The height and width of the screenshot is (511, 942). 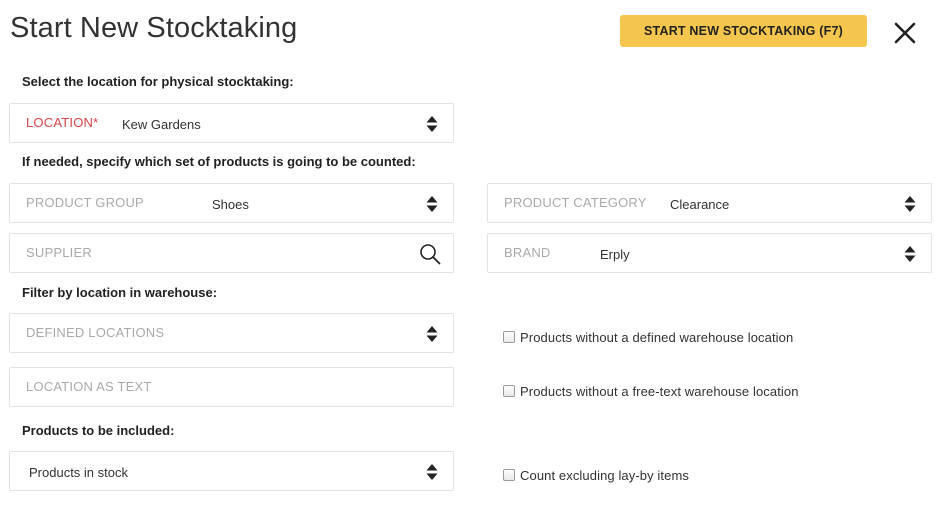 What do you see at coordinates (98, 430) in the screenshot?
I see `included-section-heading: Products to be included:` at bounding box center [98, 430].